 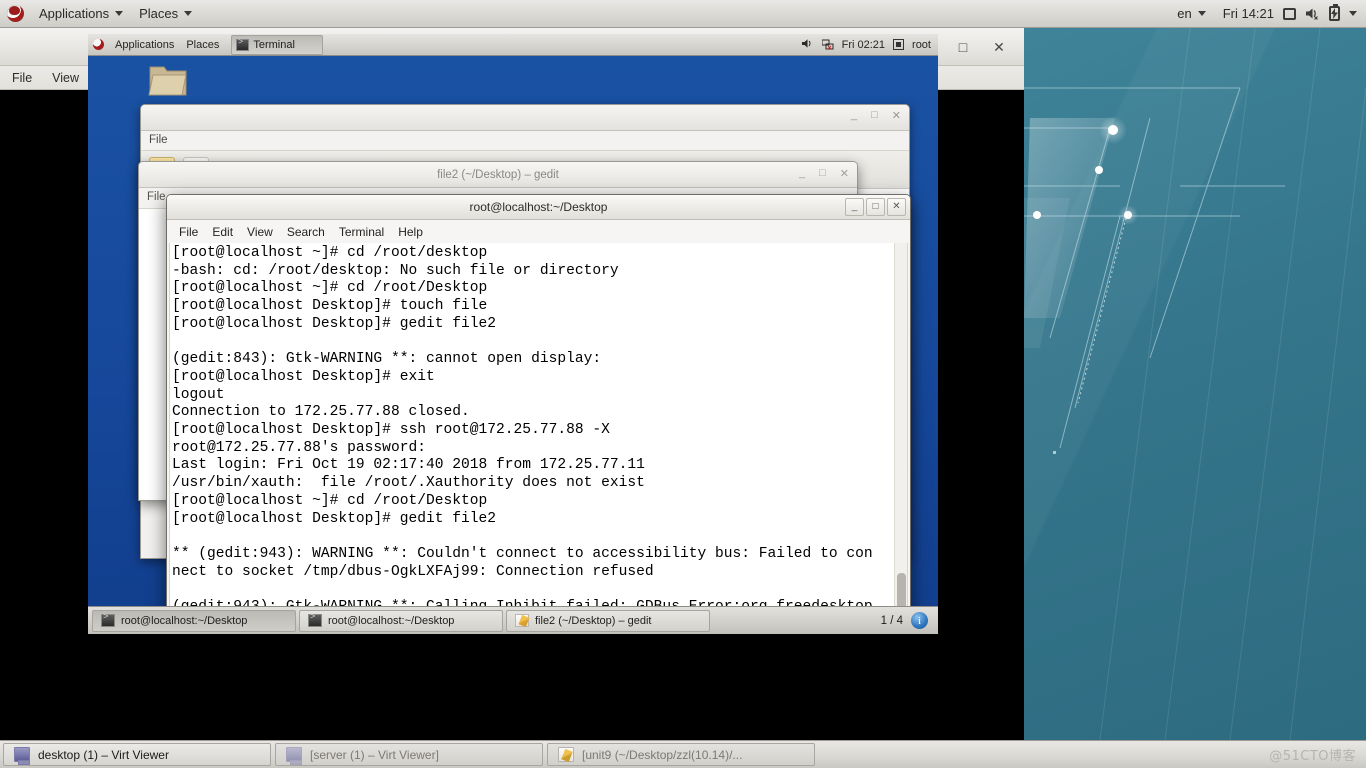 I want to click on guest-taskbar-item-terminal-2: root@localhost:~/Desktop, so click(x=401, y=620).